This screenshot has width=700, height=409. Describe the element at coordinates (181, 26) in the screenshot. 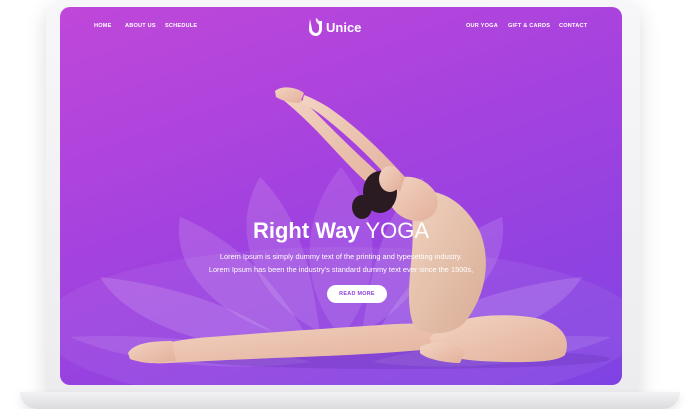

I see `nav-schedule: SCHEDULE` at that location.